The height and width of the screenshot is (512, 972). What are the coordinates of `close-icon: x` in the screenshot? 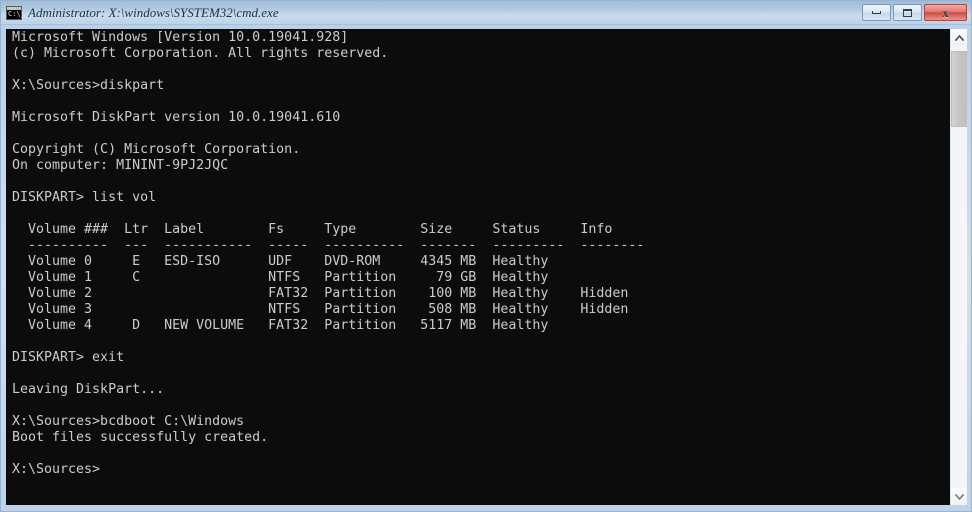 It's located at (945, 12).